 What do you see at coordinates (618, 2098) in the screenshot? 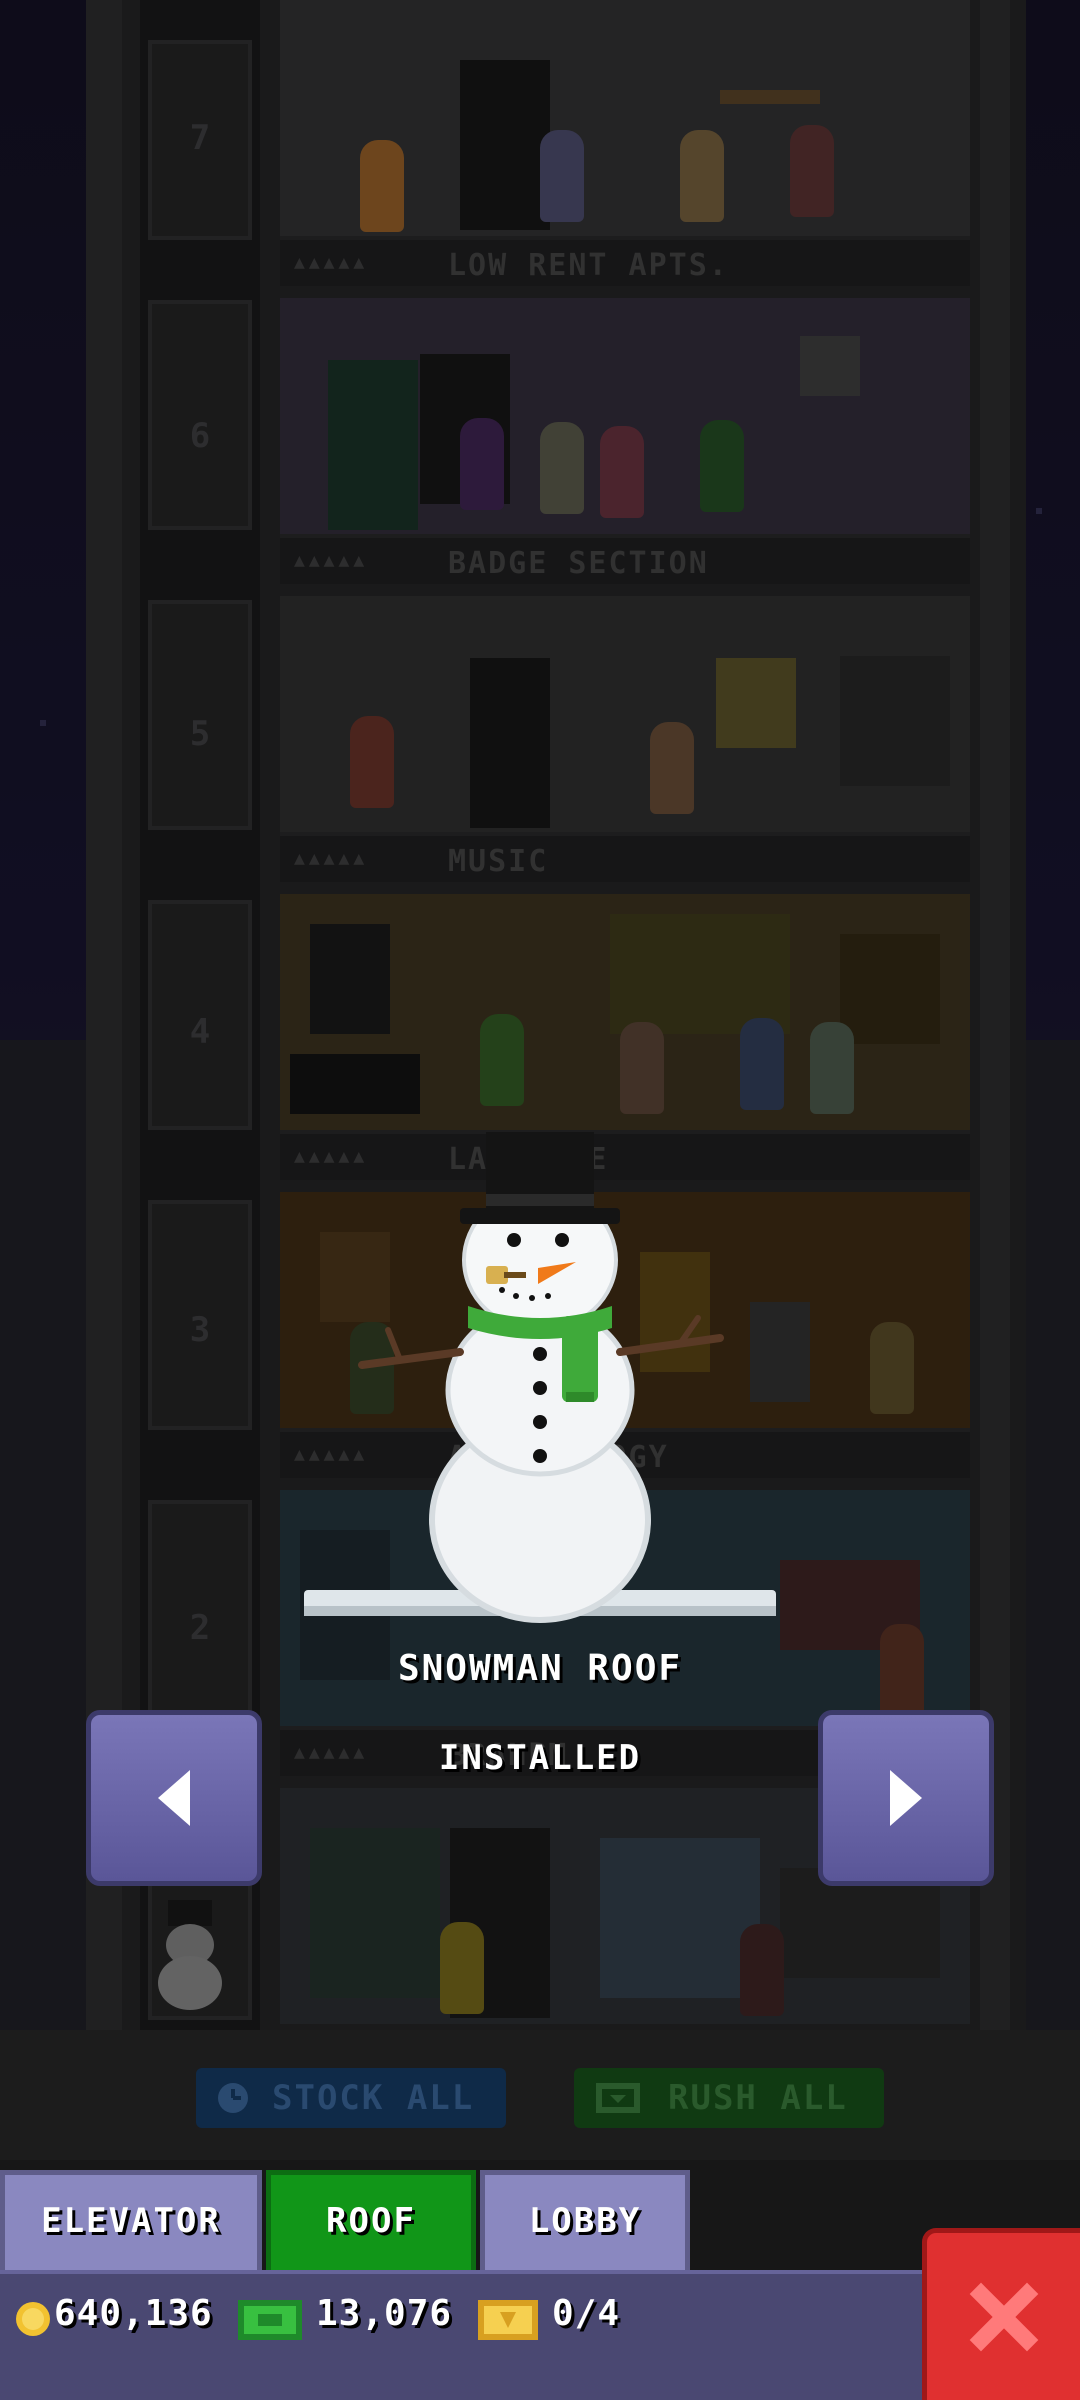
I see `rush-icon` at bounding box center [618, 2098].